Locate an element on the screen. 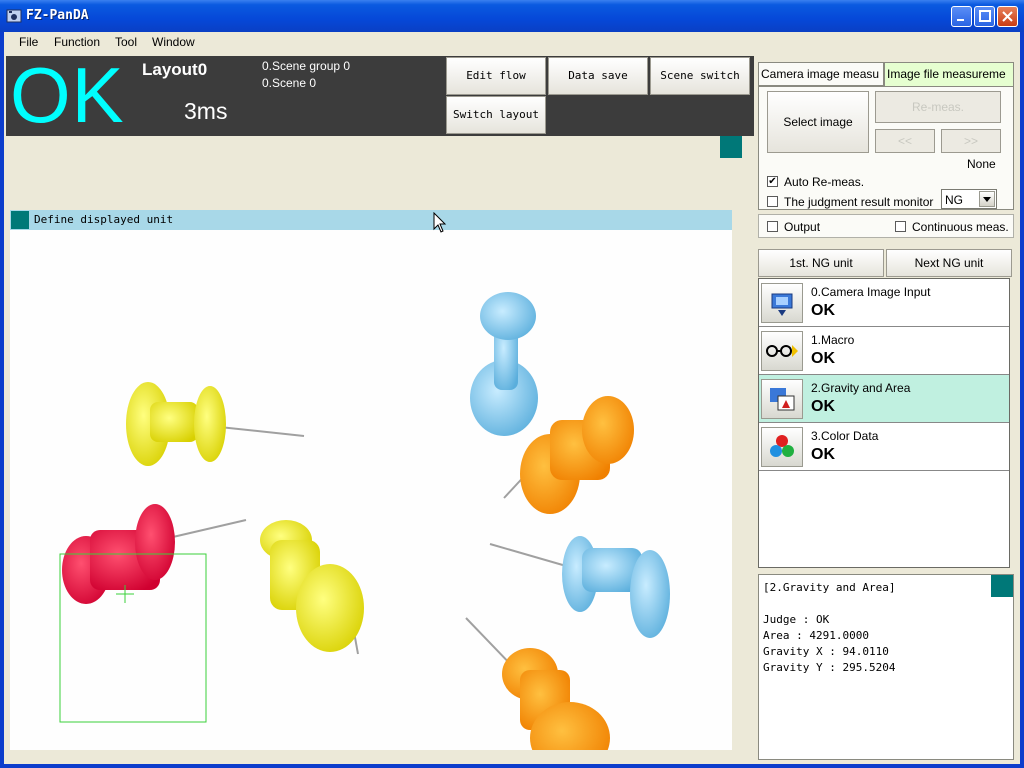 The image size is (1024, 768). edit-flow-button: Edit flow is located at coordinates (496, 76).